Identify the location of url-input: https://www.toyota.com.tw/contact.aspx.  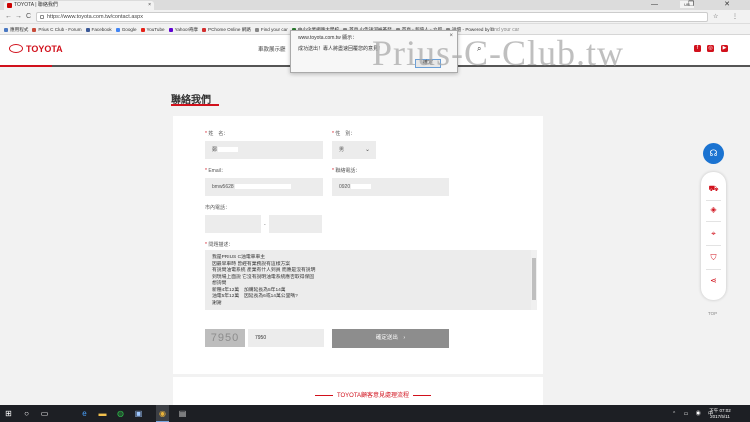
(372, 17).